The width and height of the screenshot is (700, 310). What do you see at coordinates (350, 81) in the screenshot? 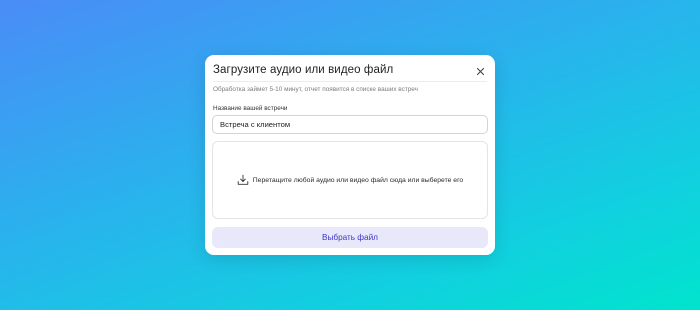
I see `header-divider` at bounding box center [350, 81].